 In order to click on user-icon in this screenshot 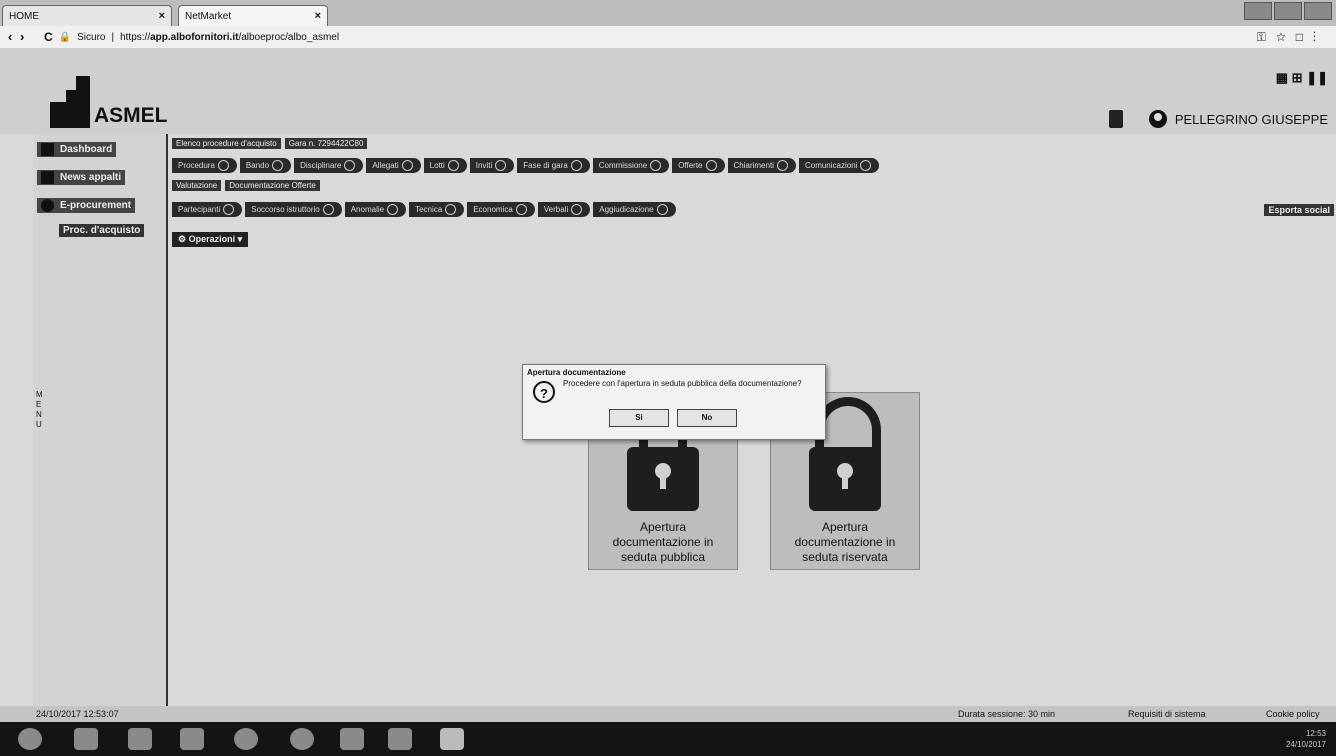, I will do `click(1157, 119)`.